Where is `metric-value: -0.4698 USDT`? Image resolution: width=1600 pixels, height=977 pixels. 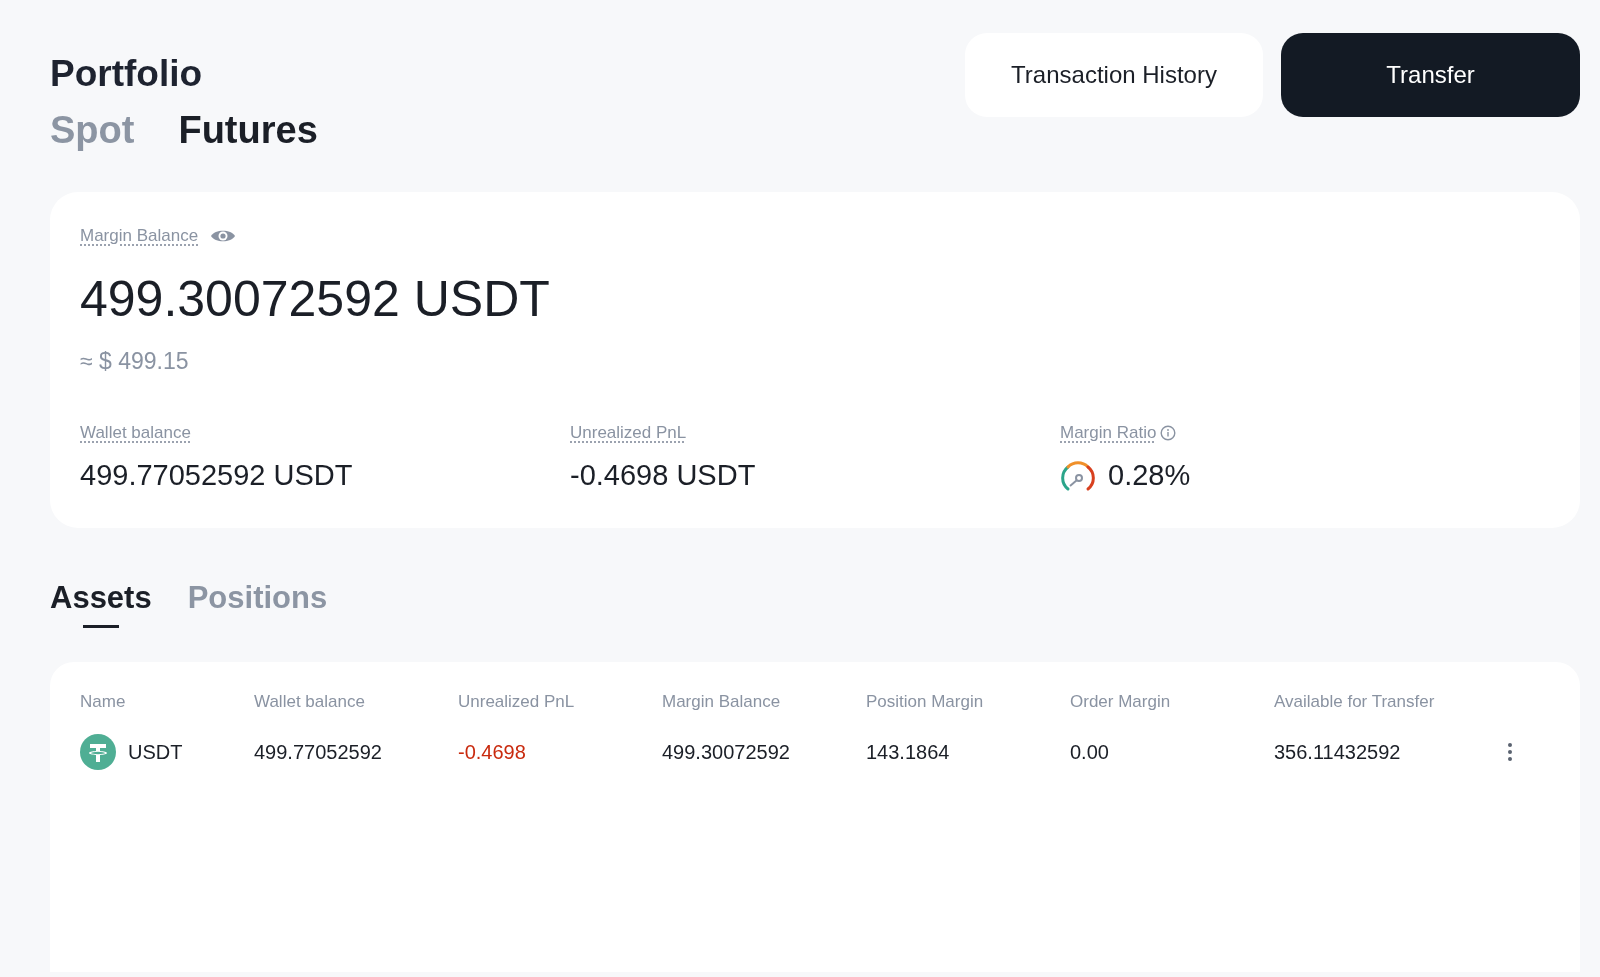
metric-value: -0.4698 USDT is located at coordinates (663, 475).